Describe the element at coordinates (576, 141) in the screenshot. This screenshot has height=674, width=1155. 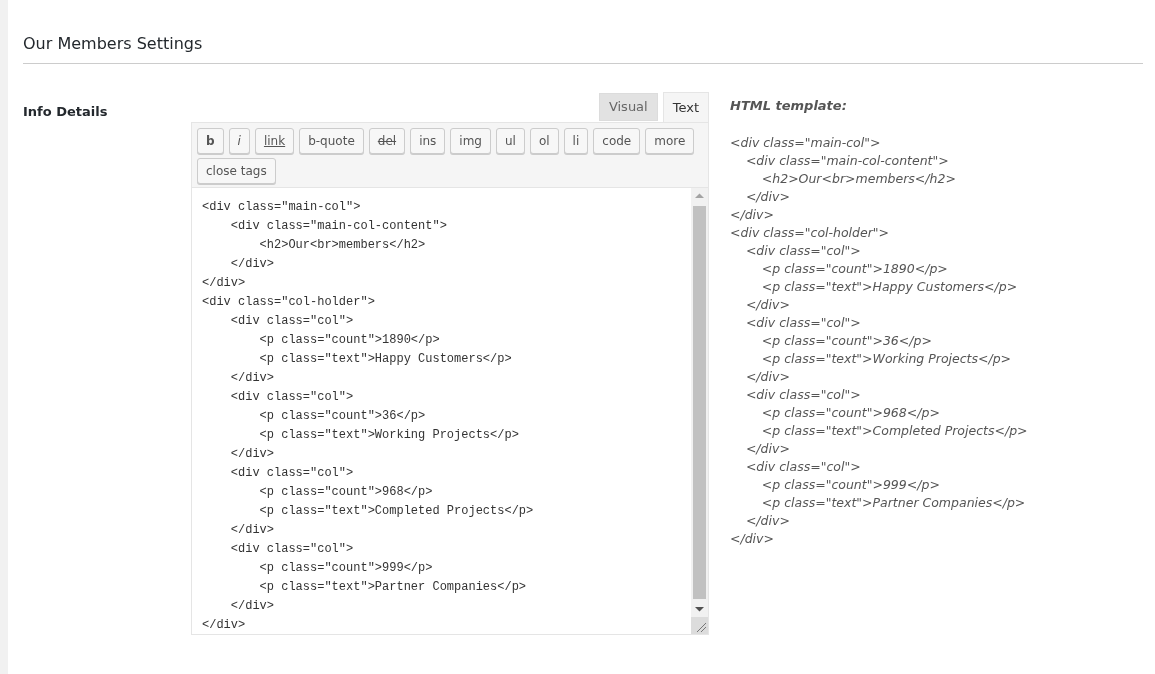
I see `format-button: li` at that location.